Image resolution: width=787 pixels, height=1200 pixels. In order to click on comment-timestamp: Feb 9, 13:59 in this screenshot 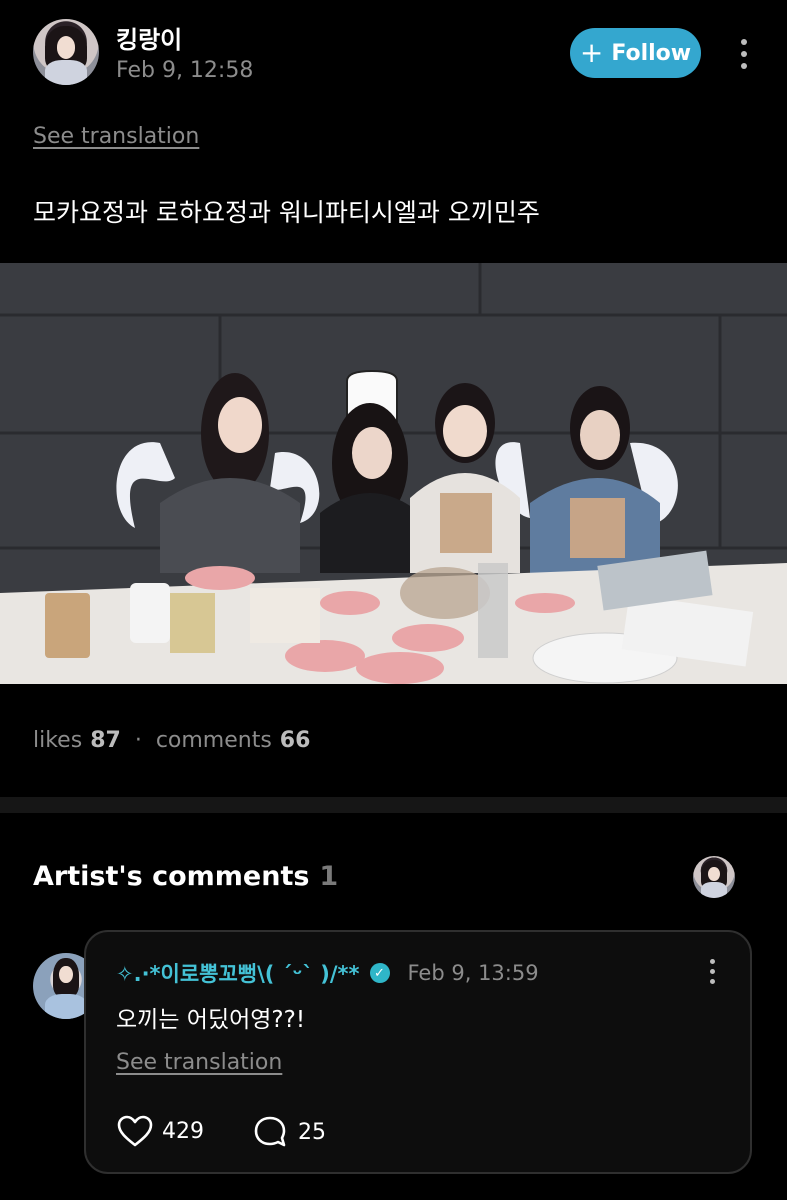, I will do `click(473, 973)`.